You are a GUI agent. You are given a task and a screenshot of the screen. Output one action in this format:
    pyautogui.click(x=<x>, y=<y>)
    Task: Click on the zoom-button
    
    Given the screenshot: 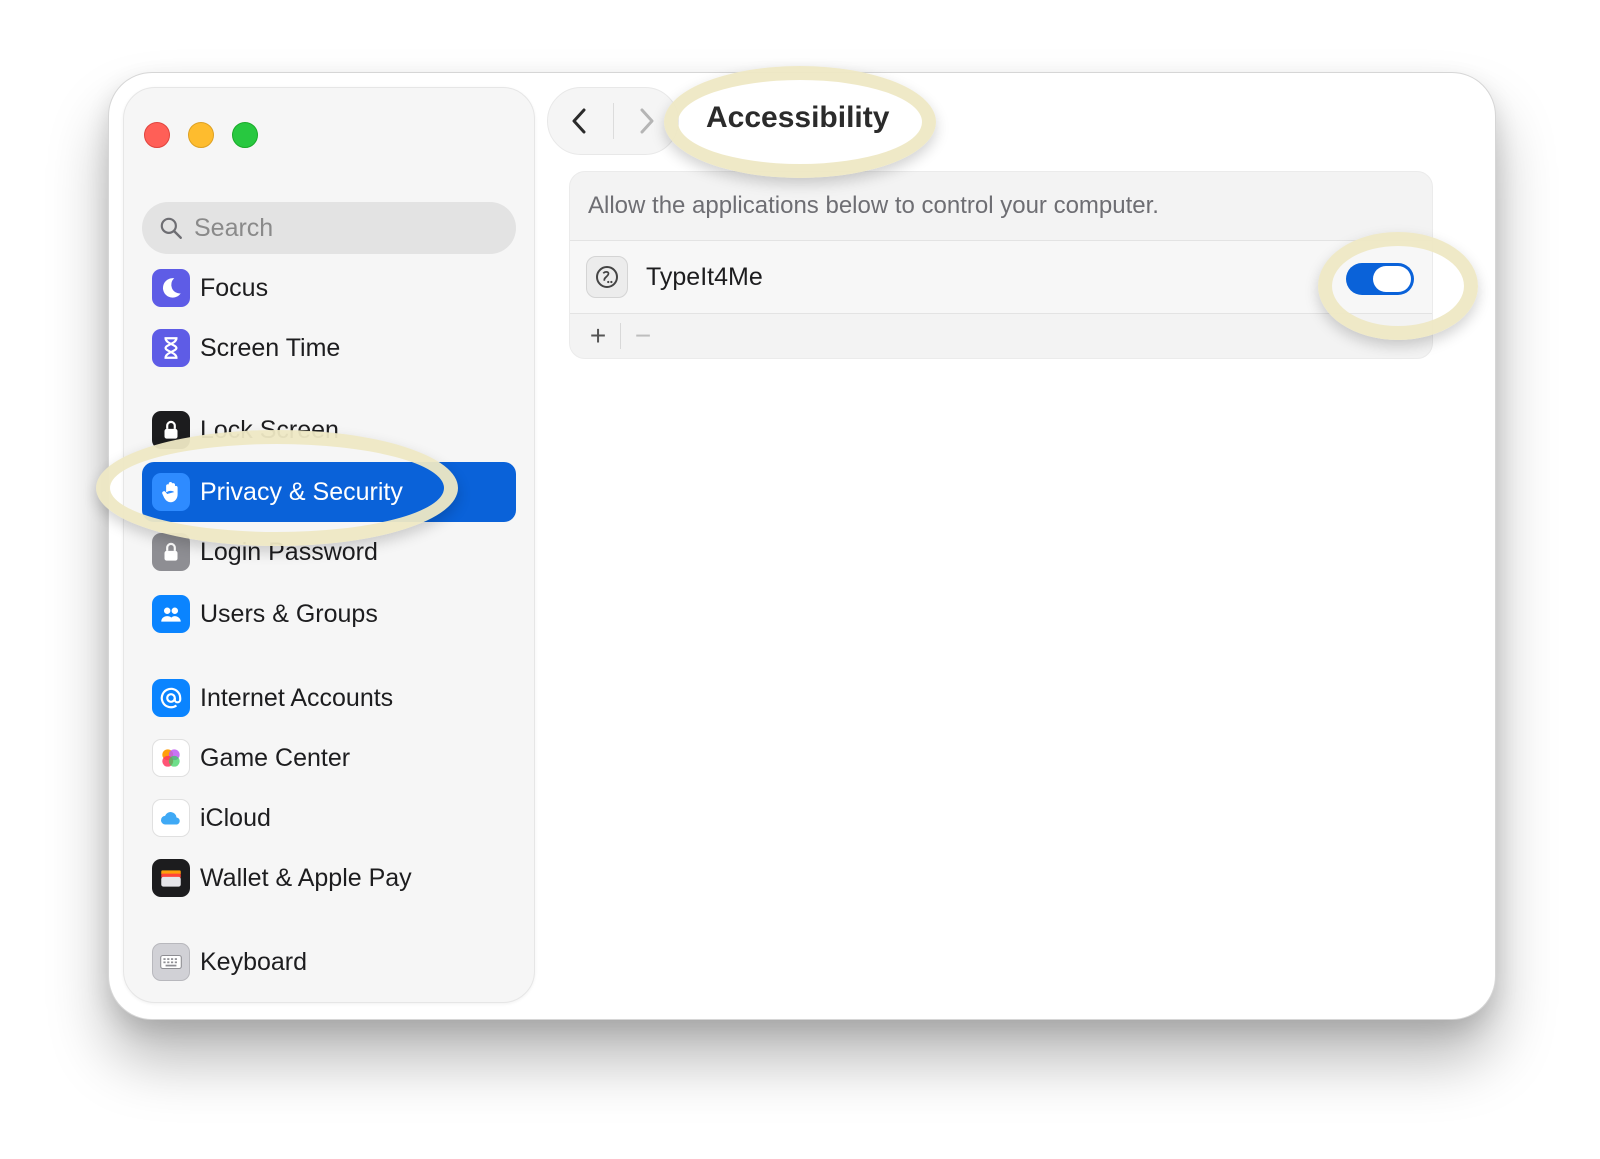 What is the action you would take?
    pyautogui.click(x=245, y=135)
    